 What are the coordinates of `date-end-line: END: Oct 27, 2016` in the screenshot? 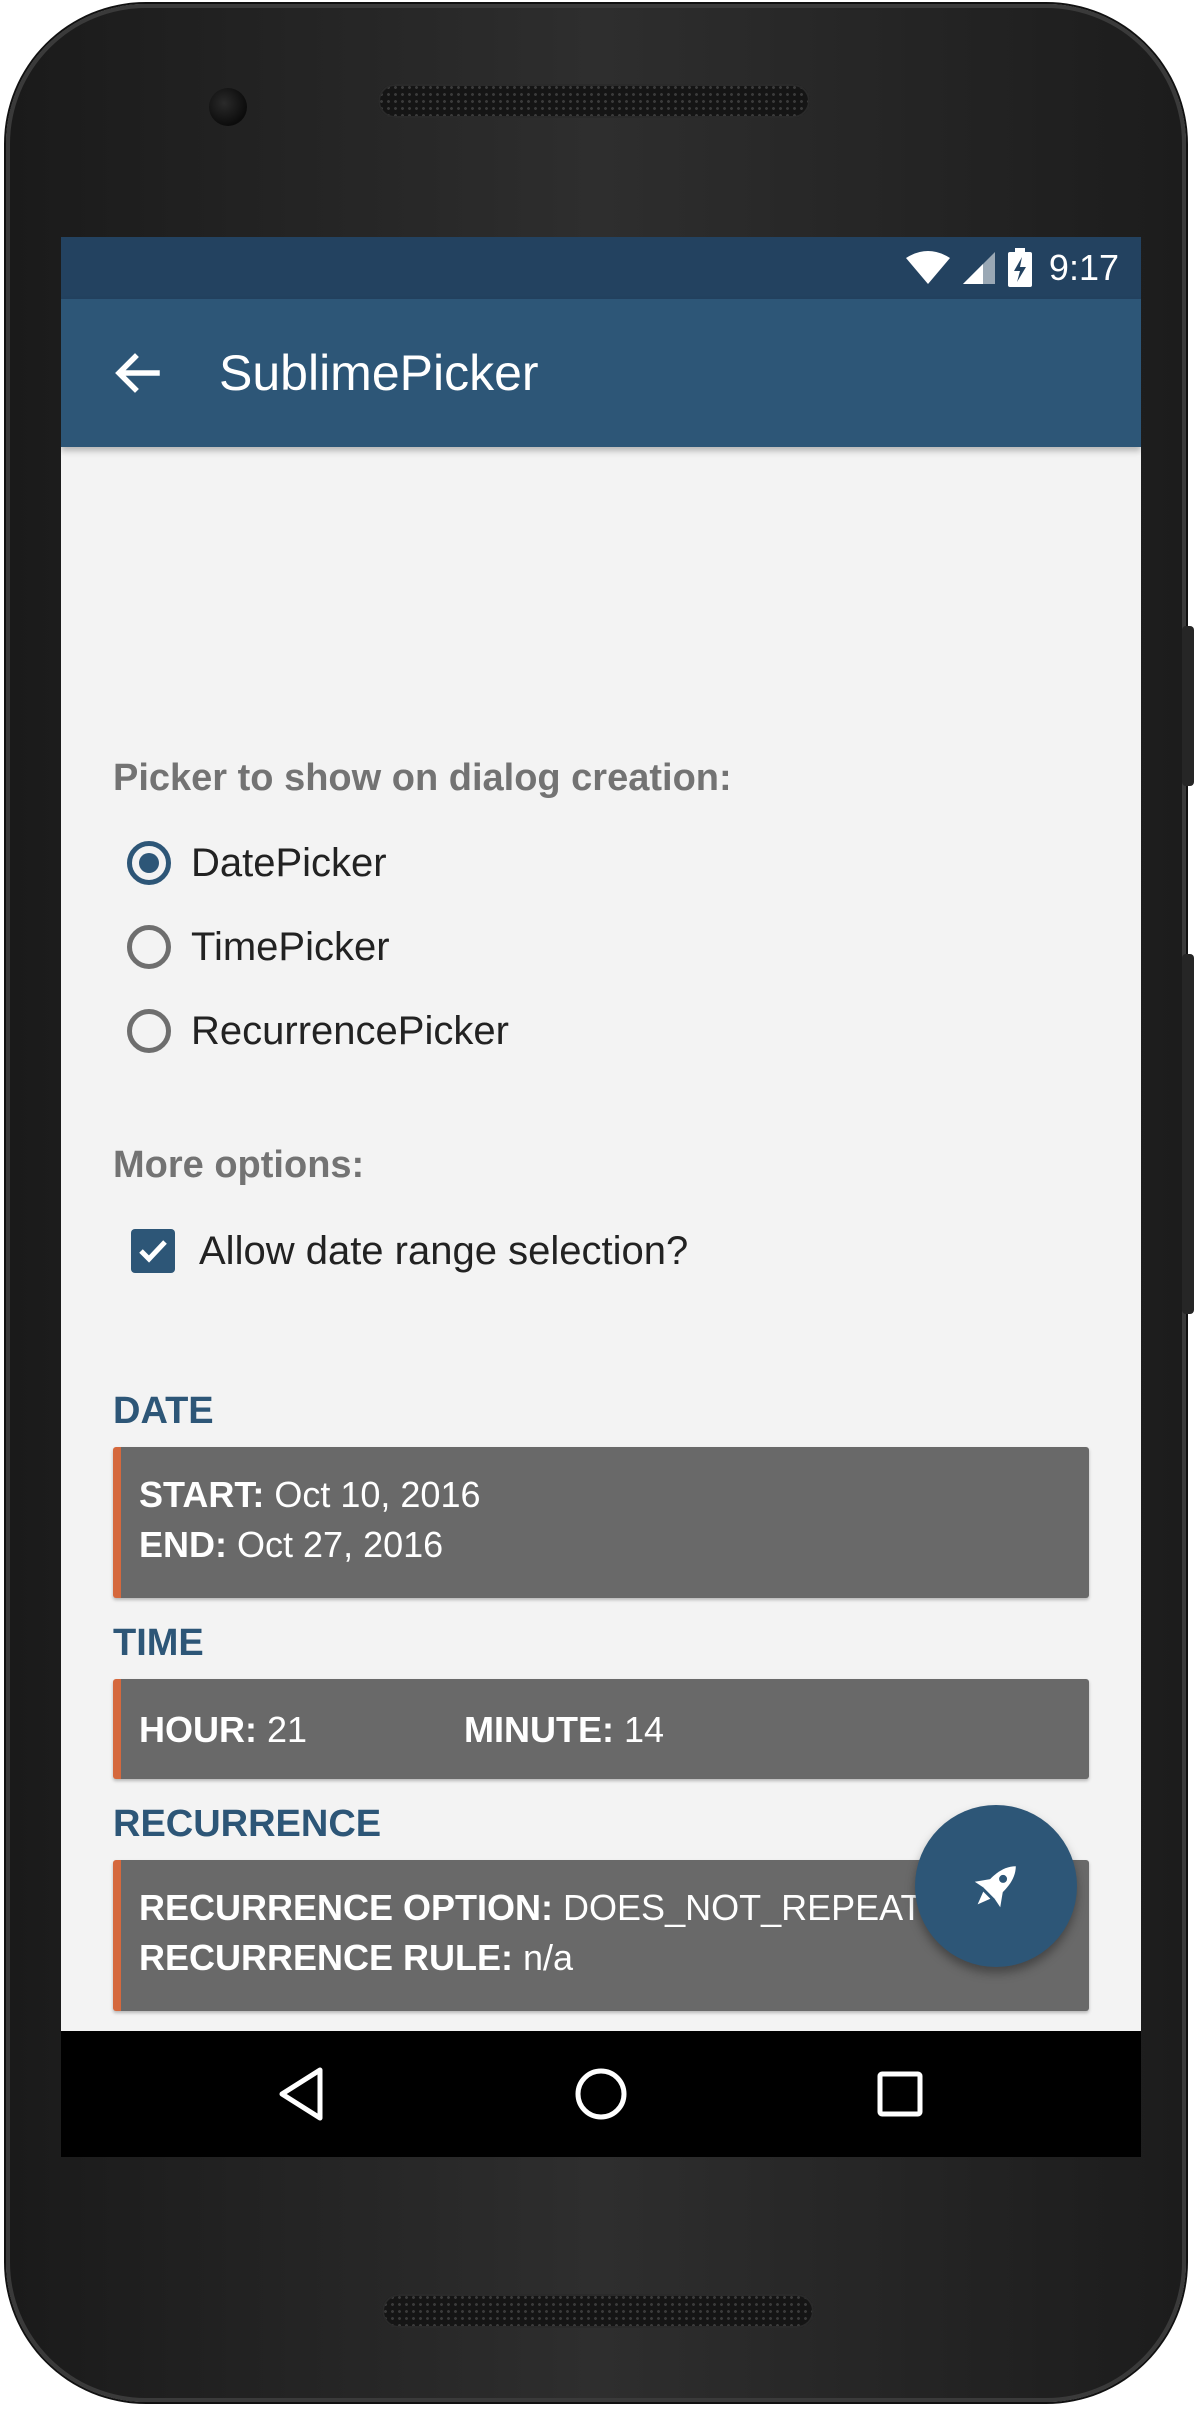 It's located at (291, 1545).